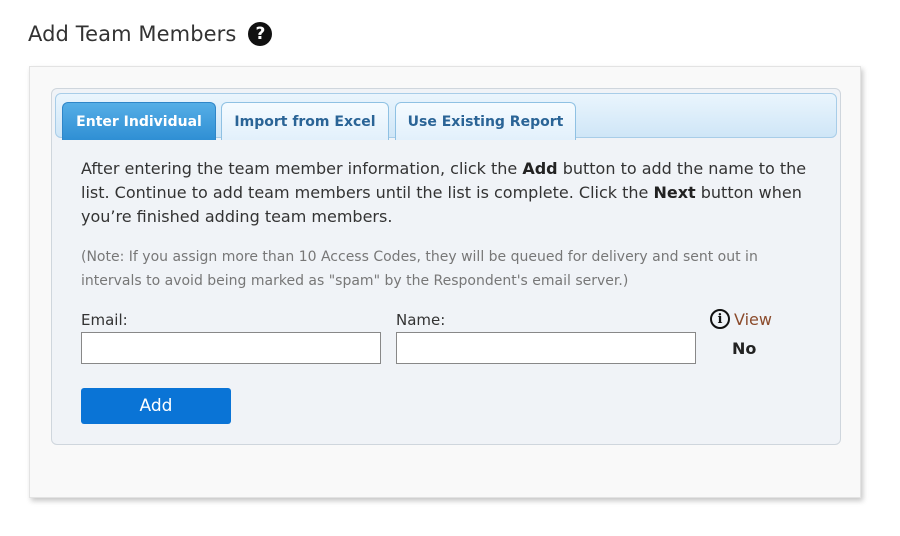 The width and height of the screenshot is (900, 536). I want to click on tab-use-existing-report: Use Existing Report, so click(485, 121).